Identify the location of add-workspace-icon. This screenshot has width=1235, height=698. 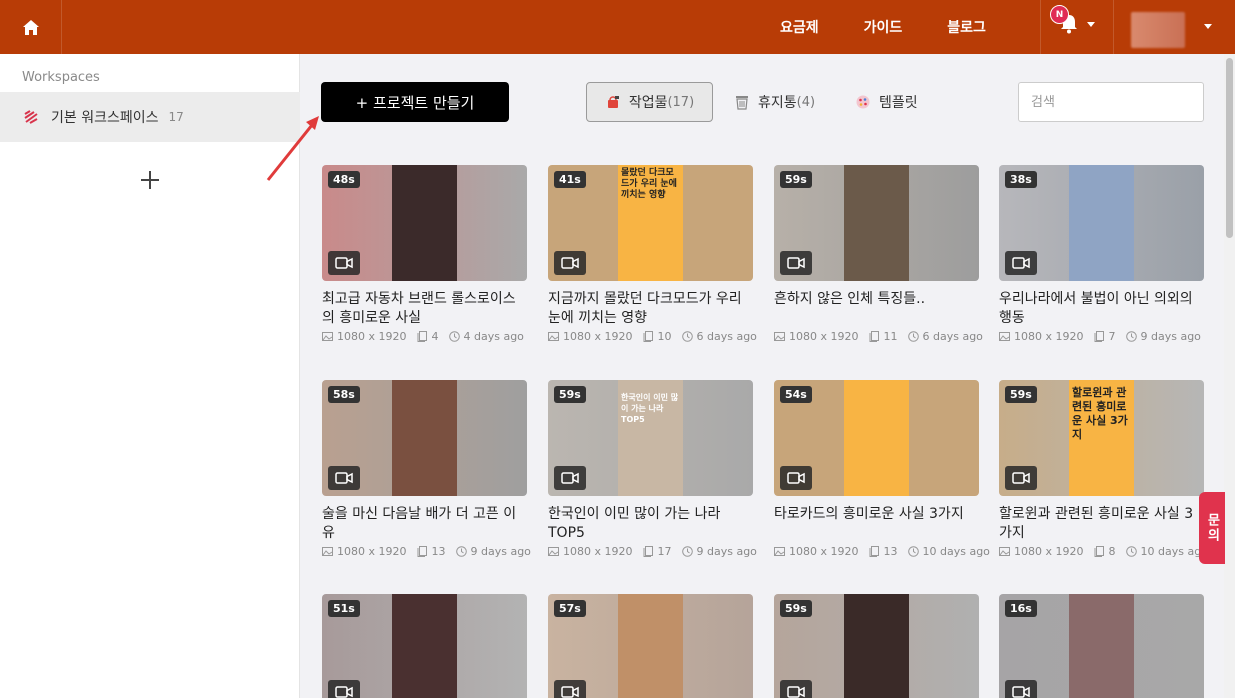
(150, 180).